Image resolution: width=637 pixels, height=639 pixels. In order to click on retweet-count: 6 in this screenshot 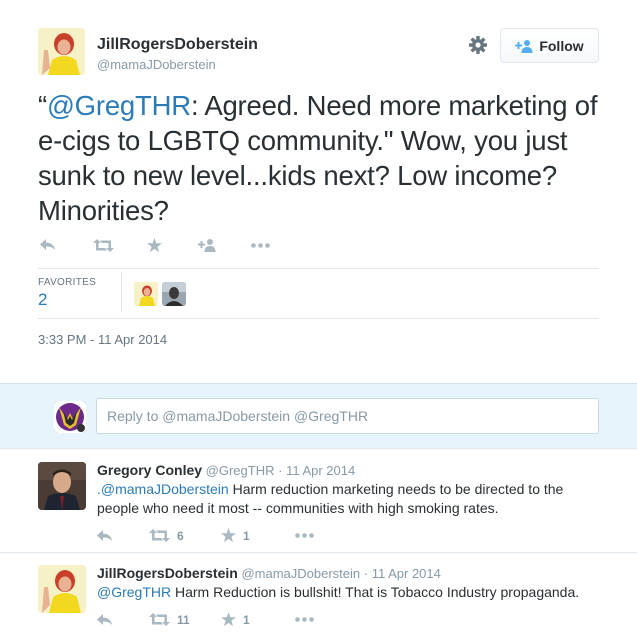, I will do `click(180, 535)`.